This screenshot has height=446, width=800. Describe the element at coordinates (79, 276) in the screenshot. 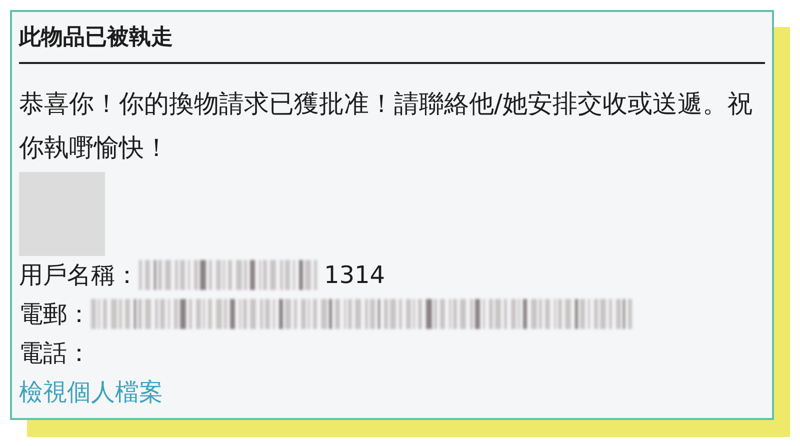

I see `field-label: 用戶名稱：` at that location.